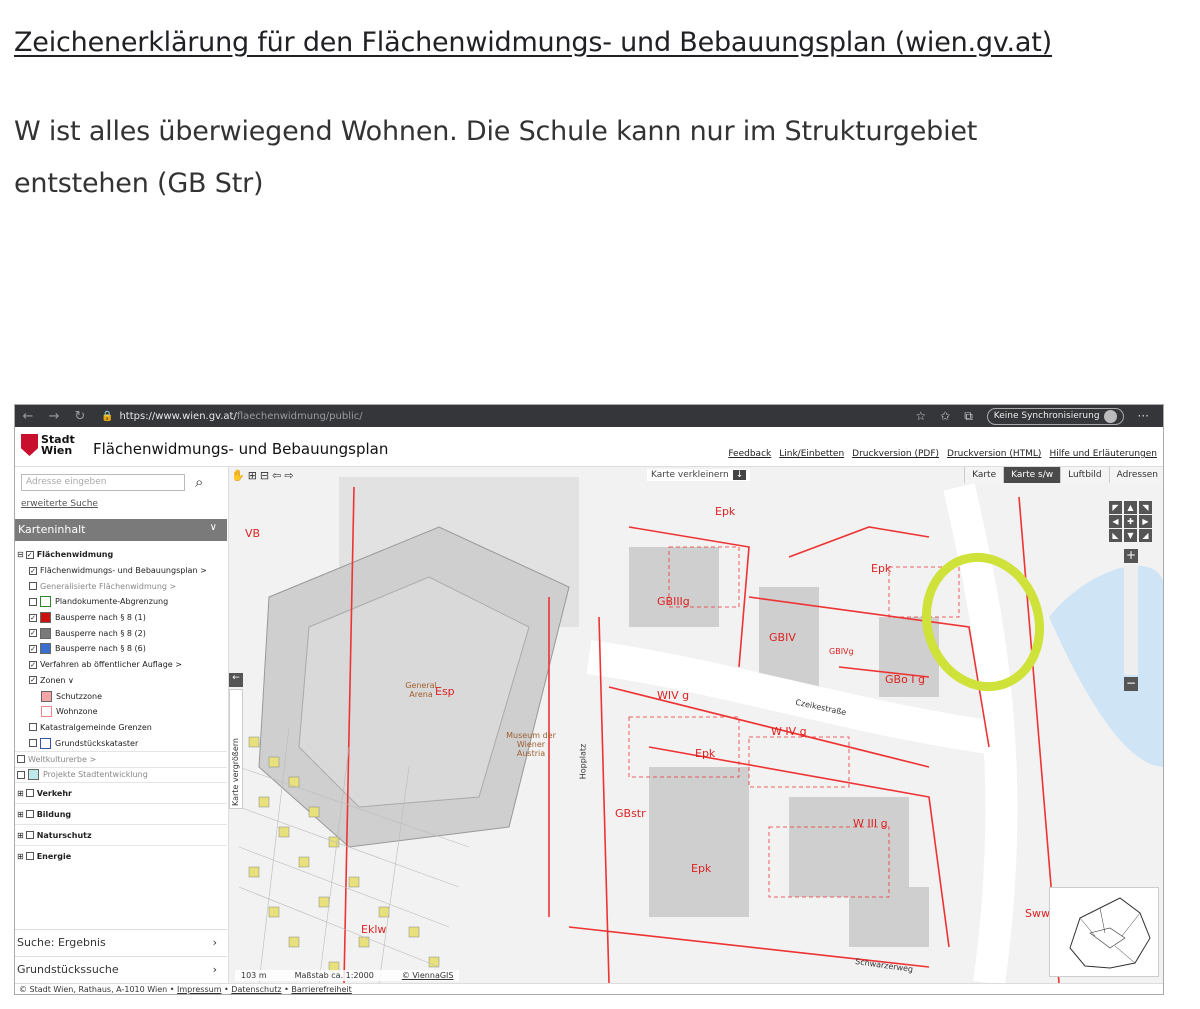 The width and height of the screenshot is (1200, 1009). What do you see at coordinates (121, 571) in the screenshot?
I see `layer-item: ✓ Flächenwidmungs- und Bebauungsplan >` at bounding box center [121, 571].